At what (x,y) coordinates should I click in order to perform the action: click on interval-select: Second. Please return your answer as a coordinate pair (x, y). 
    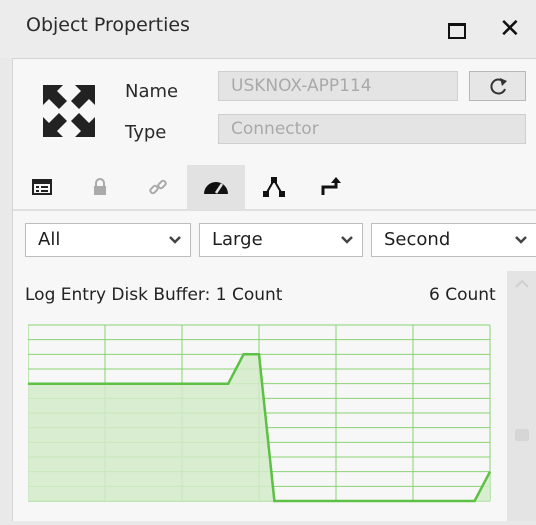
    Looking at the image, I should click on (453, 240).